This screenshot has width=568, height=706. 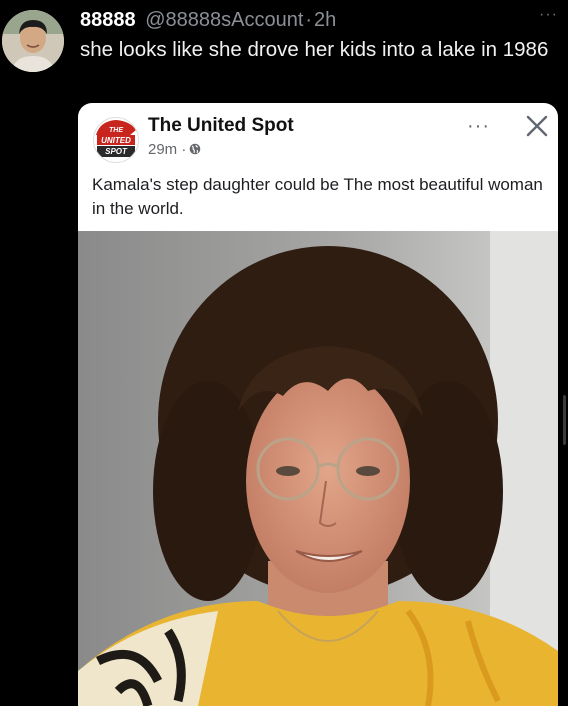 I want to click on tweet-time: 2h, so click(x=325, y=20).